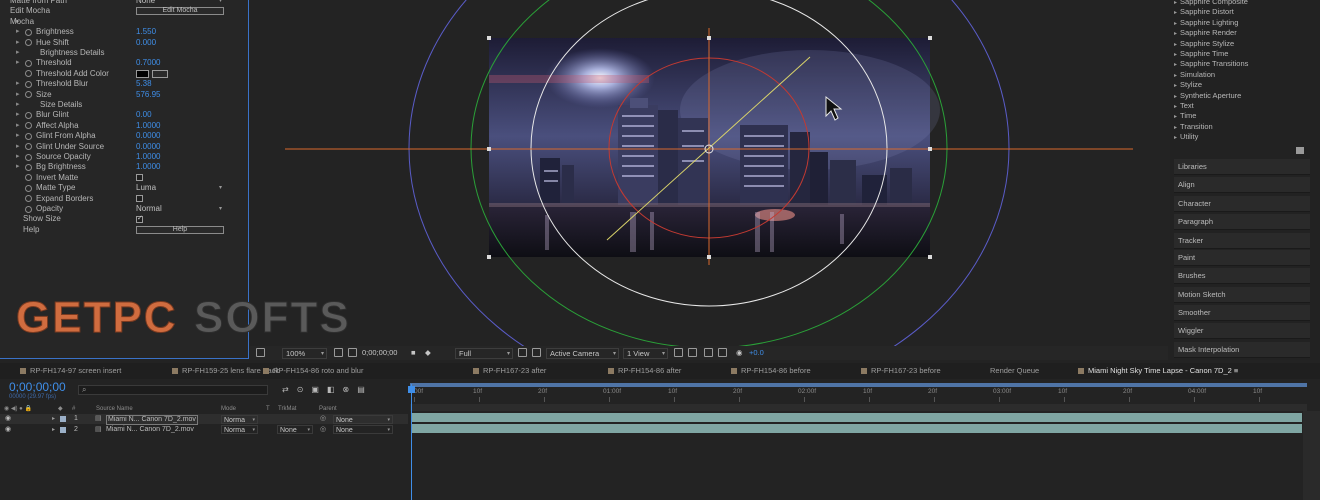 This screenshot has height=500, width=1320. I want to click on toggle-pixel-aspect-icon, so click(678, 352).